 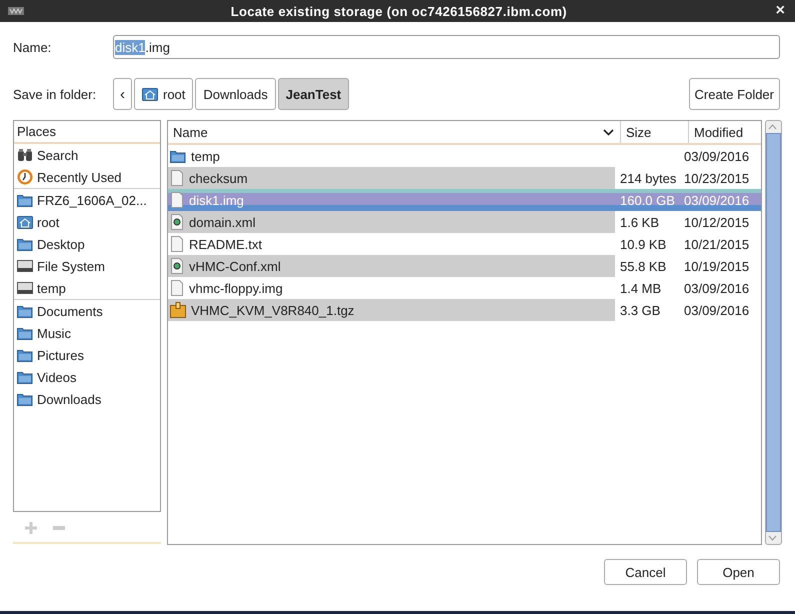 I want to click on name-field: disk1.img, so click(x=446, y=47).